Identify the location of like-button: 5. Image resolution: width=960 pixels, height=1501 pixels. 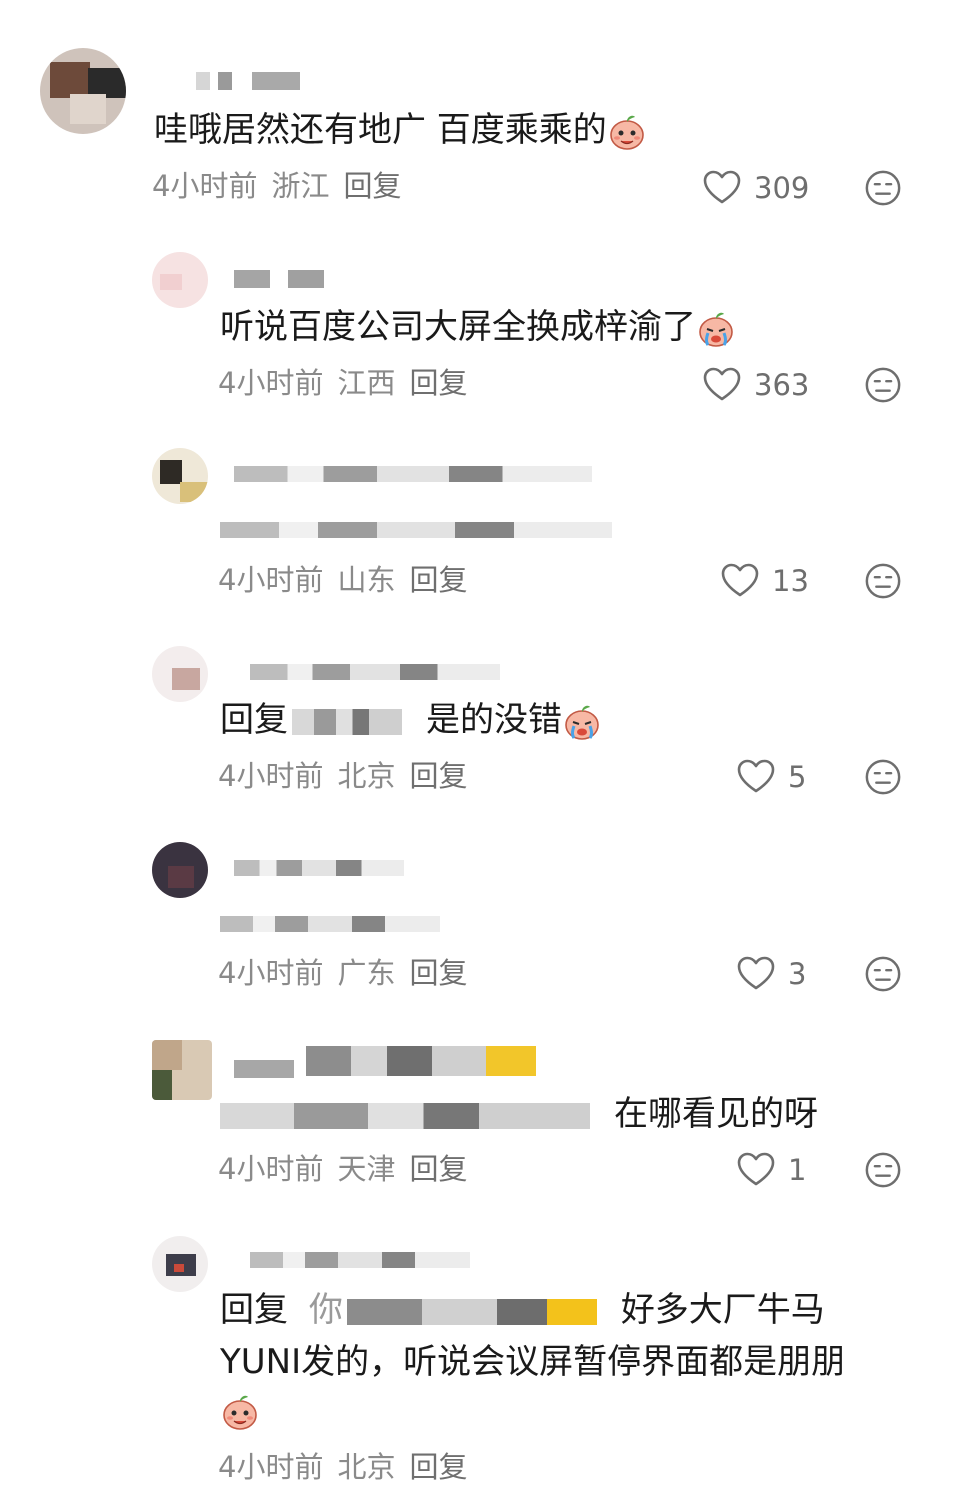
(771, 777).